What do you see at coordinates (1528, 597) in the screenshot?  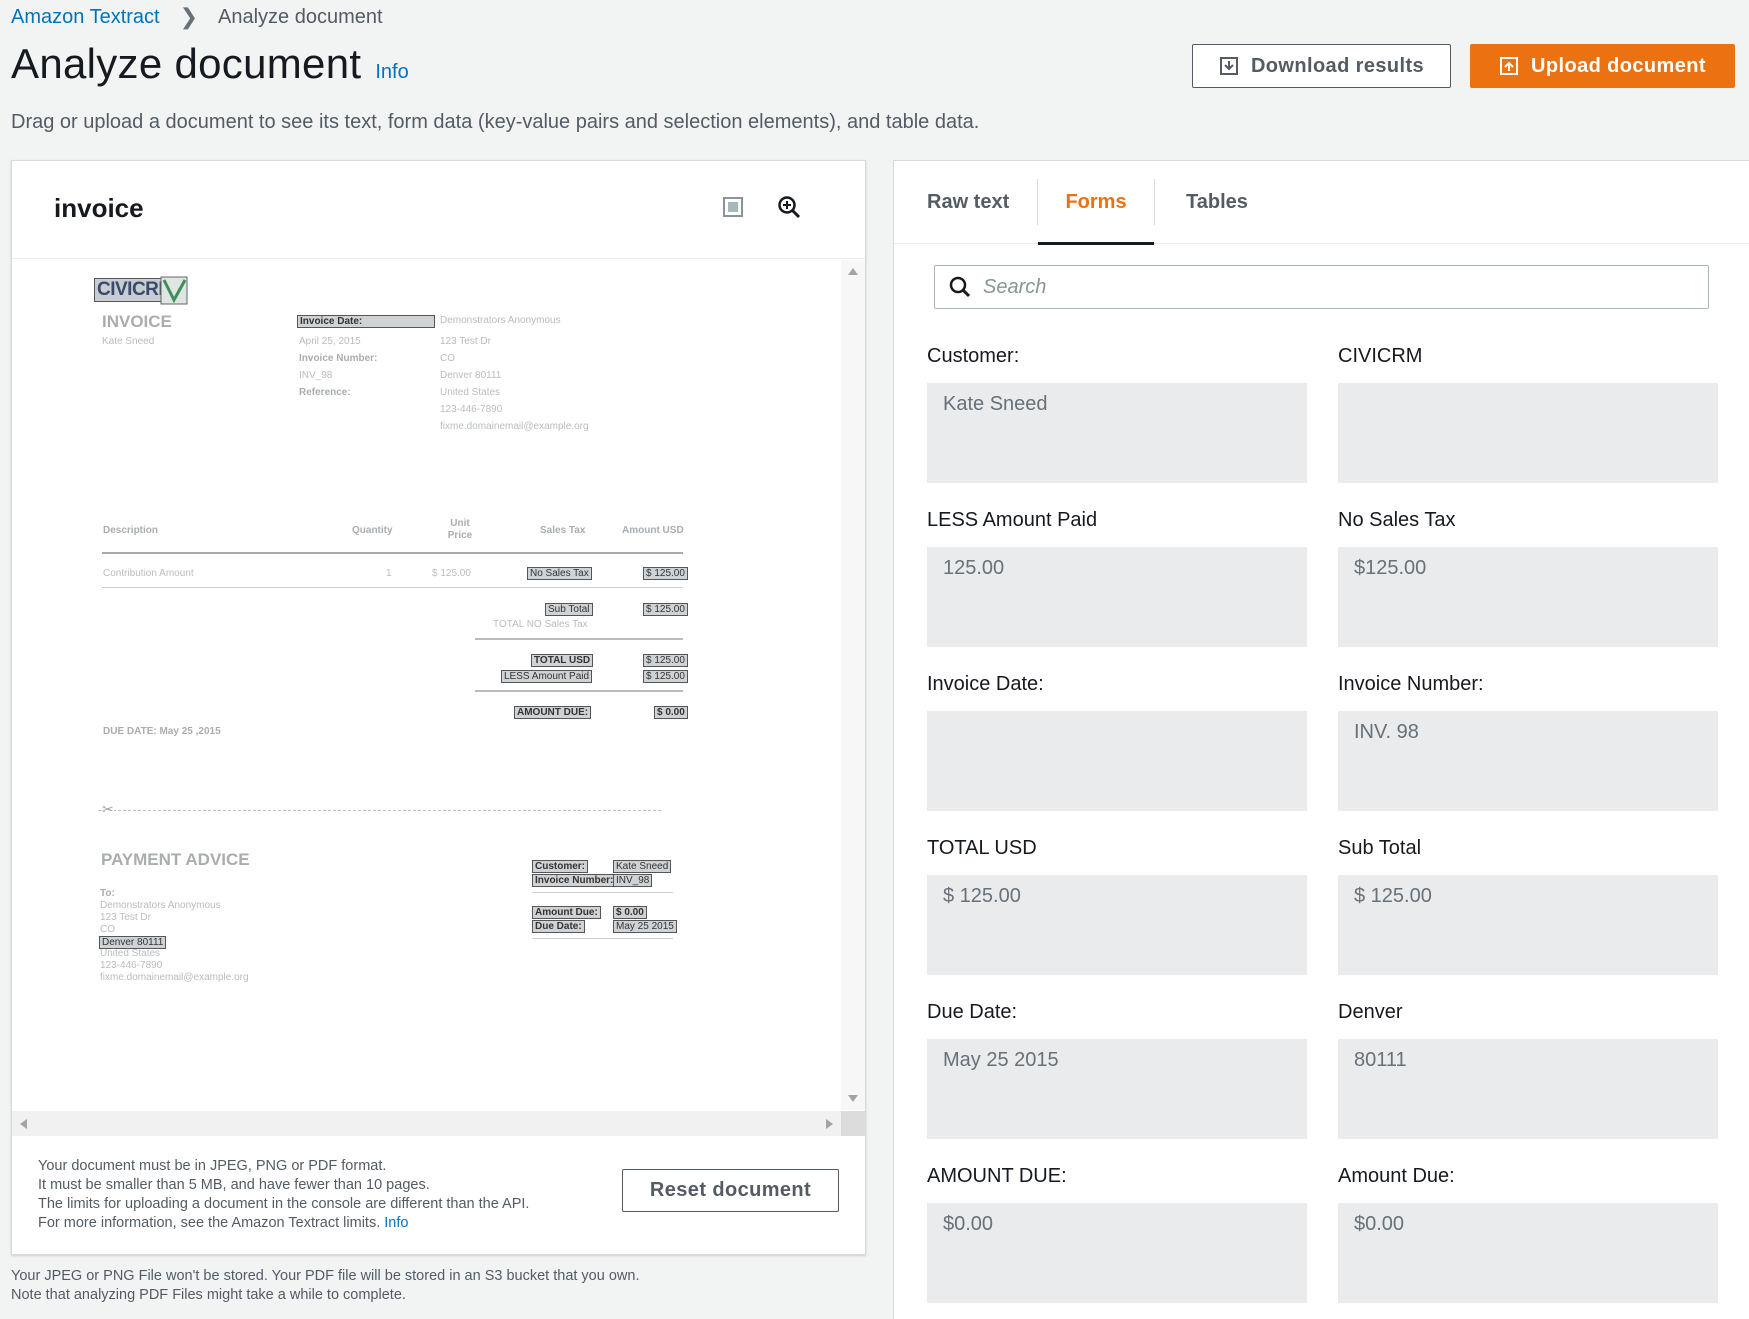 I see `form-value: $125.00` at bounding box center [1528, 597].